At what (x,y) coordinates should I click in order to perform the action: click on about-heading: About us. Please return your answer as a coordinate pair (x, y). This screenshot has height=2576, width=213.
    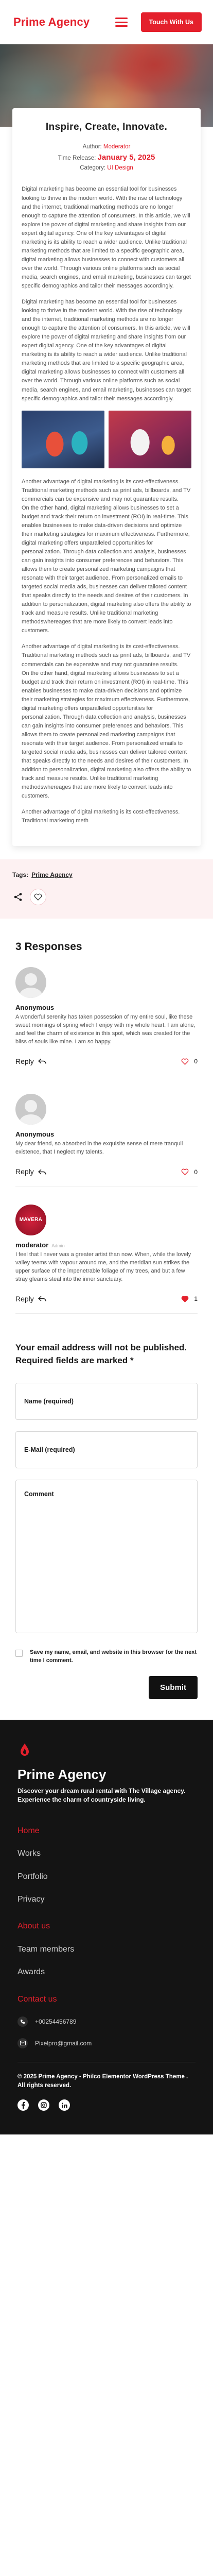
    Looking at the image, I should click on (106, 1926).